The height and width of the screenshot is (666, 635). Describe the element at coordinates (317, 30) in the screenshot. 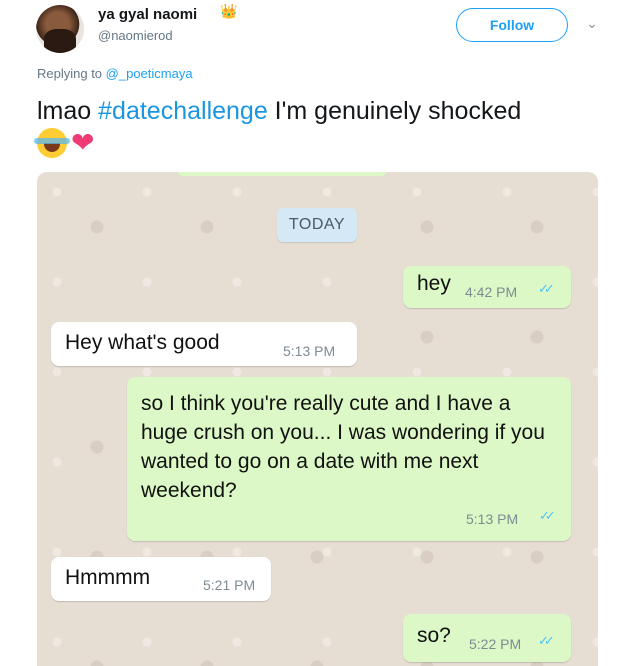

I see `tweet-header: ya gyal naomi 👑 @naomierod Follow ⌄` at that location.